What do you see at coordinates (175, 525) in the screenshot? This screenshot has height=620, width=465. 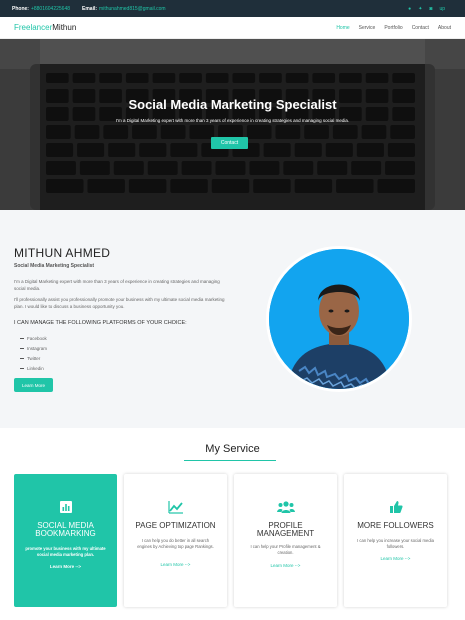 I see `service-card-title: PAGE OPTIMIZATION` at bounding box center [175, 525].